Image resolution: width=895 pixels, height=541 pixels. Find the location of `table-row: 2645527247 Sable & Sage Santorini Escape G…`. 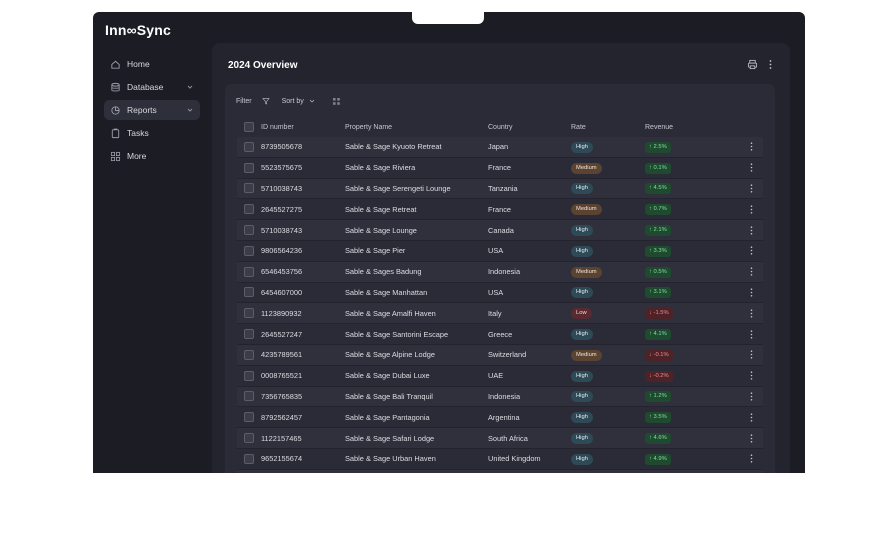

table-row: 2645527247 Sable & Sage Santorini Escape G… is located at coordinates (500, 334).